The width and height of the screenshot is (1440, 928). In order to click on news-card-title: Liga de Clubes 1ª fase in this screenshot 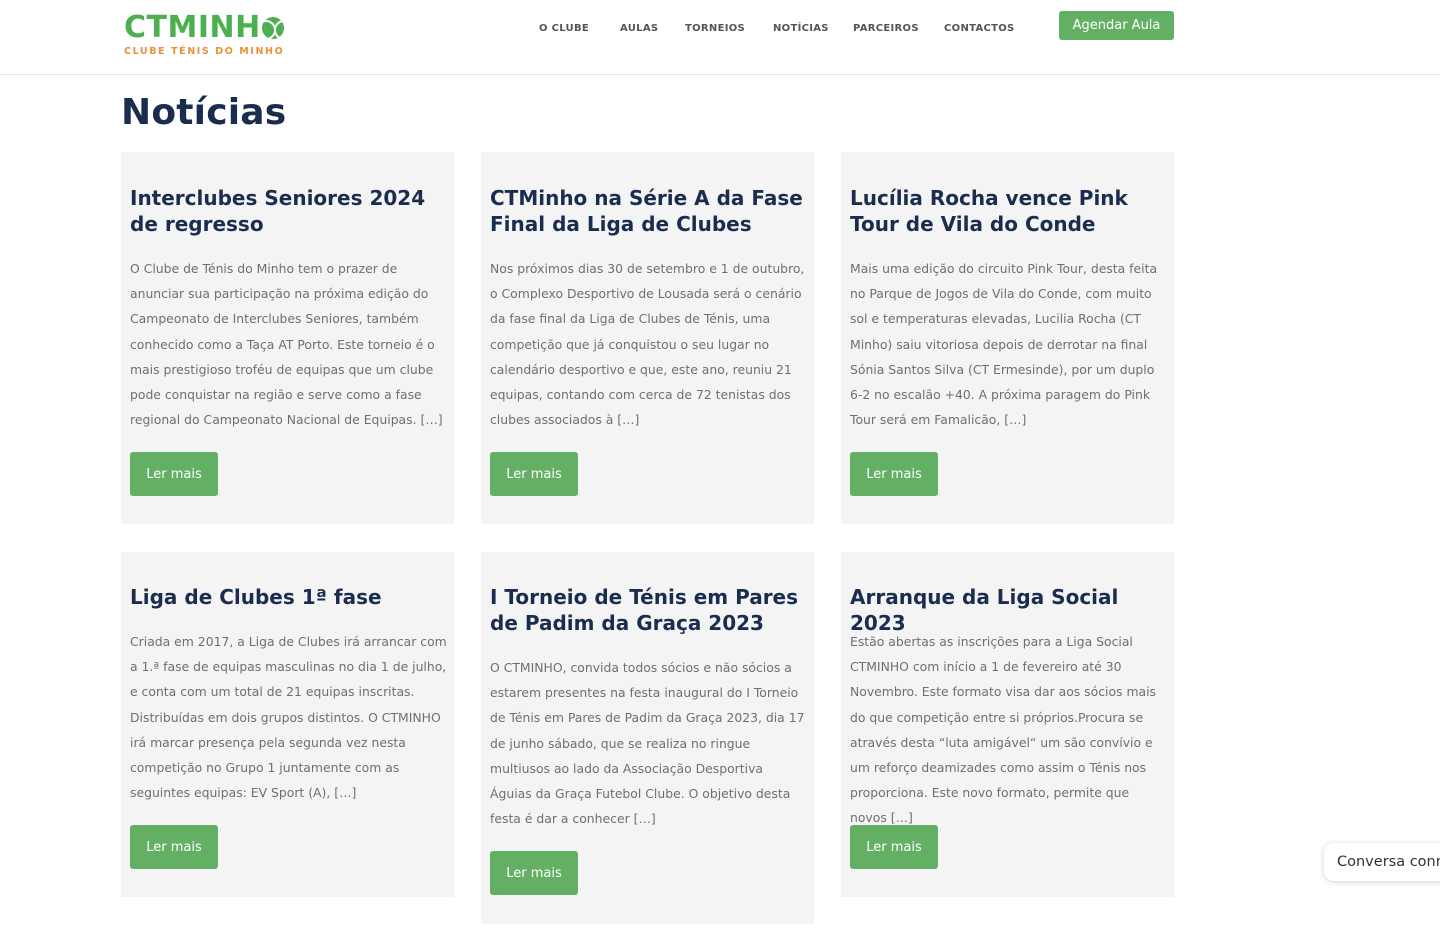, I will do `click(288, 597)`.